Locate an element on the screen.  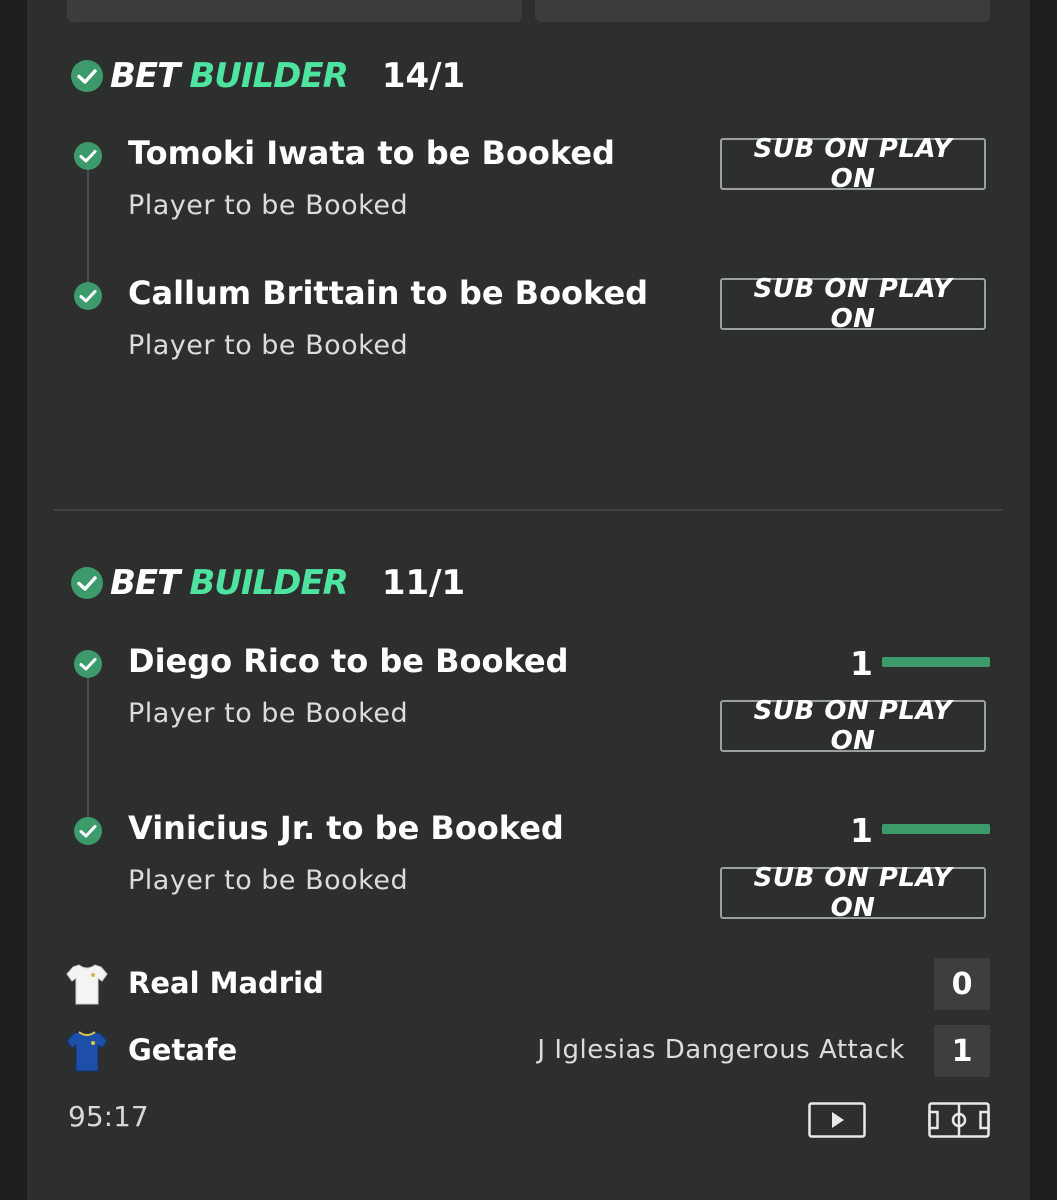
blue-shirt-icon is located at coordinates (87, 1051).